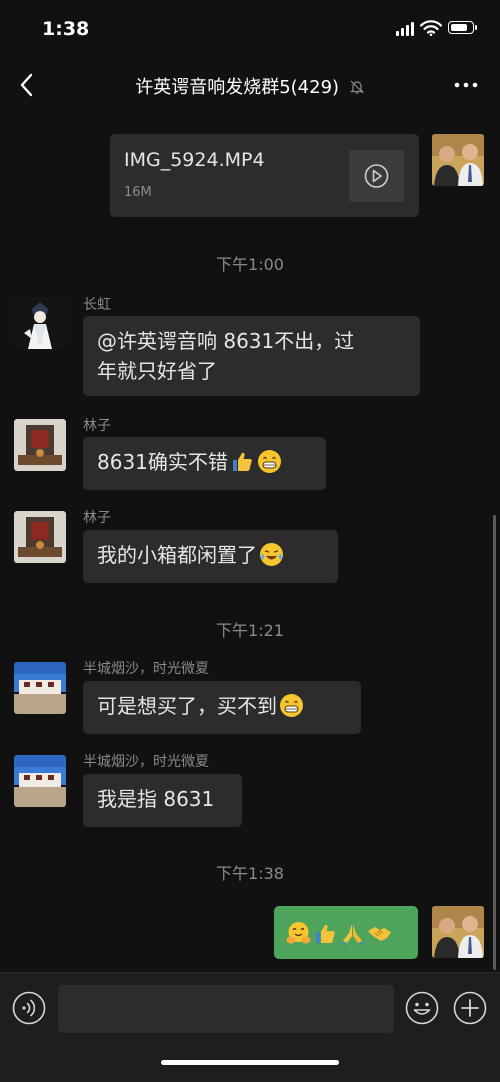  What do you see at coordinates (194, 160) in the screenshot?
I see `file-name: IMG_5924.MP4` at bounding box center [194, 160].